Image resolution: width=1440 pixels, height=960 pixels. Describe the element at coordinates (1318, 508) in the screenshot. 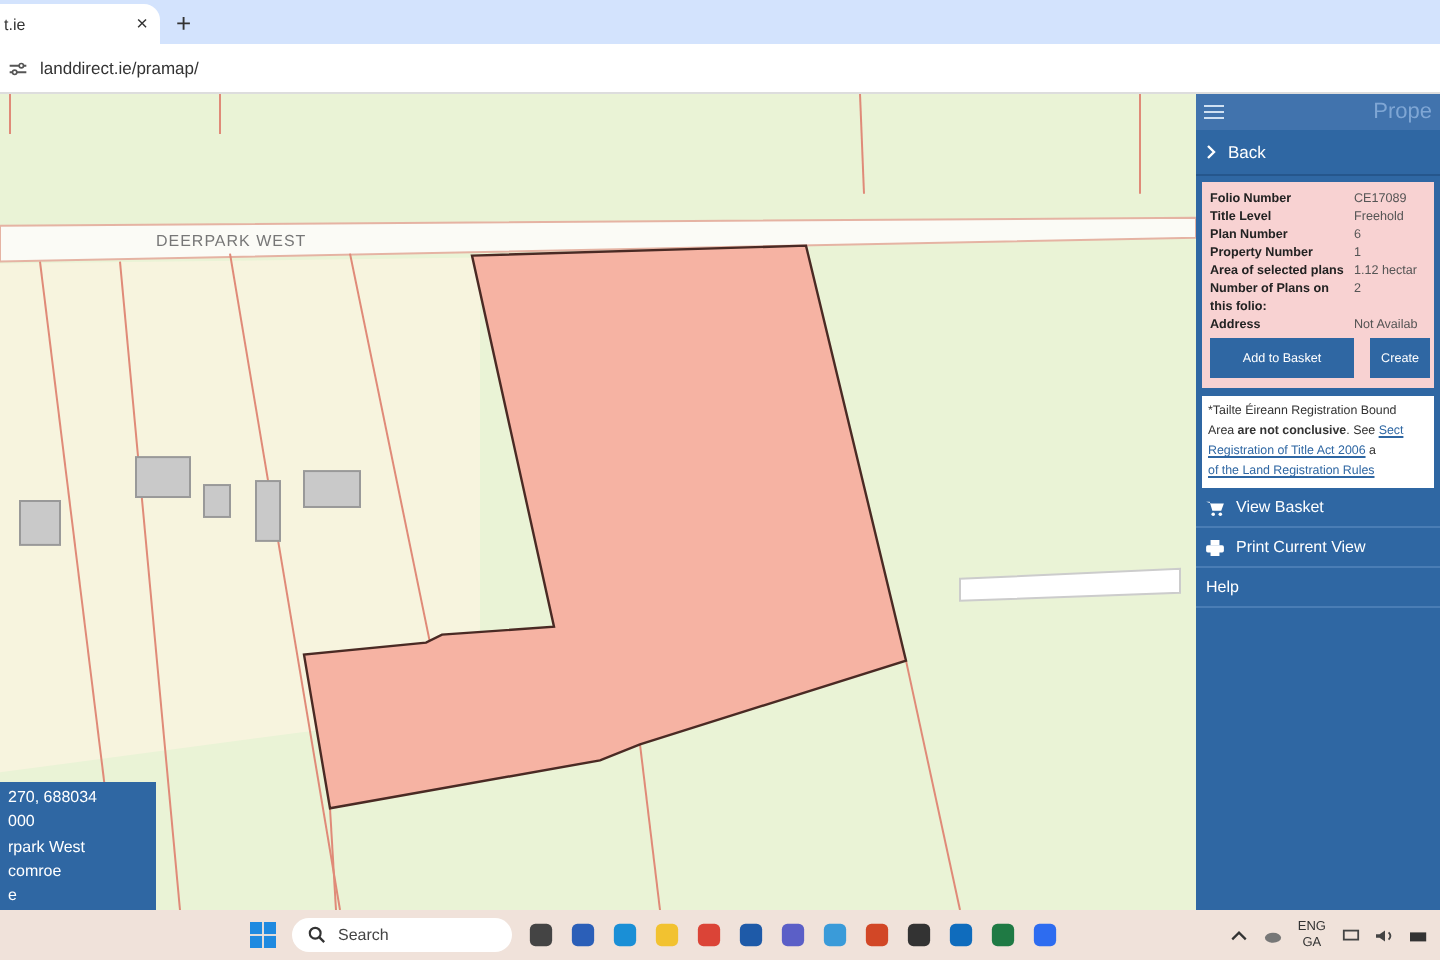

I see `panel-menu-item: View Basket` at that location.